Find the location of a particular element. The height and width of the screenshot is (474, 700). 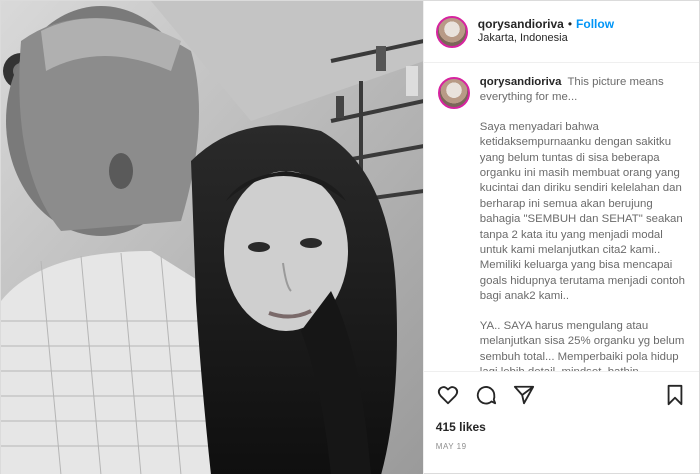

share-icon is located at coordinates (524, 395).